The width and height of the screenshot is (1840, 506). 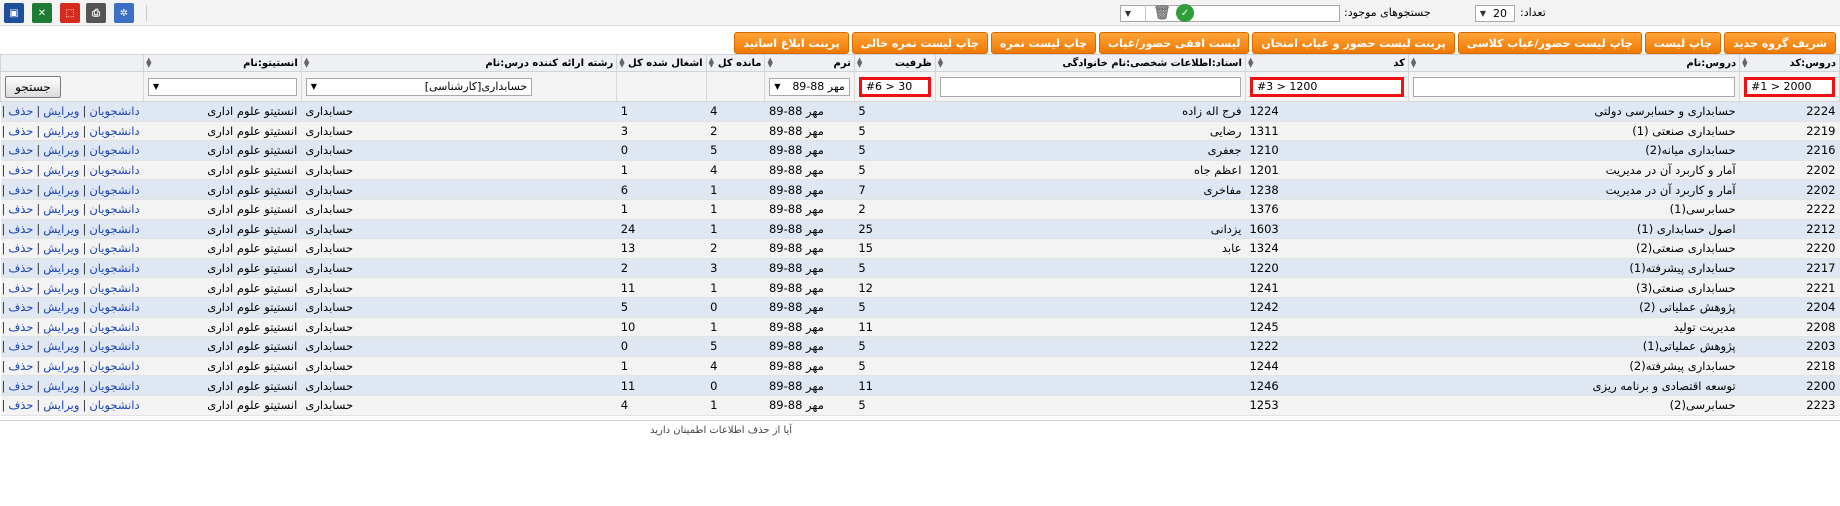 What do you see at coordinates (1549, 43) in the screenshot?
I see `action-button-3: چاپ لیست حضور/غیاب کلاسی` at bounding box center [1549, 43].